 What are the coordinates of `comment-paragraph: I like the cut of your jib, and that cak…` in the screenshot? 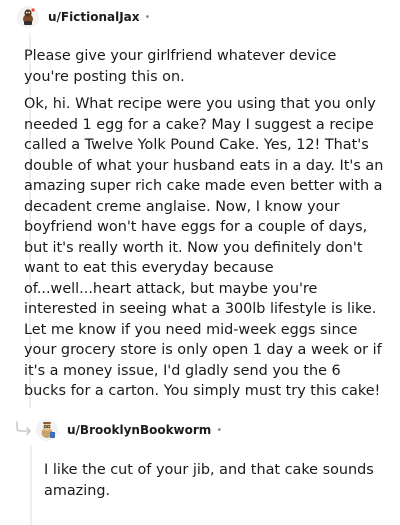 It's located at (209, 480).